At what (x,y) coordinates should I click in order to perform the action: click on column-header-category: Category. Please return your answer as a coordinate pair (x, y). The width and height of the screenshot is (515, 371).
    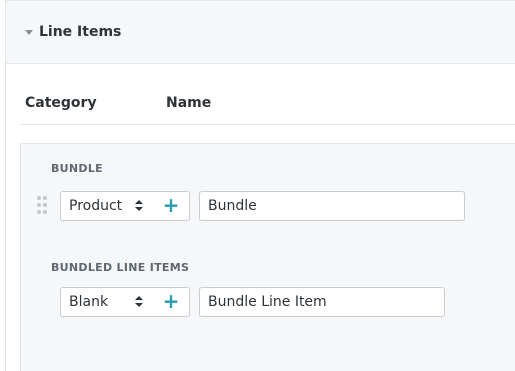
    Looking at the image, I should click on (61, 103).